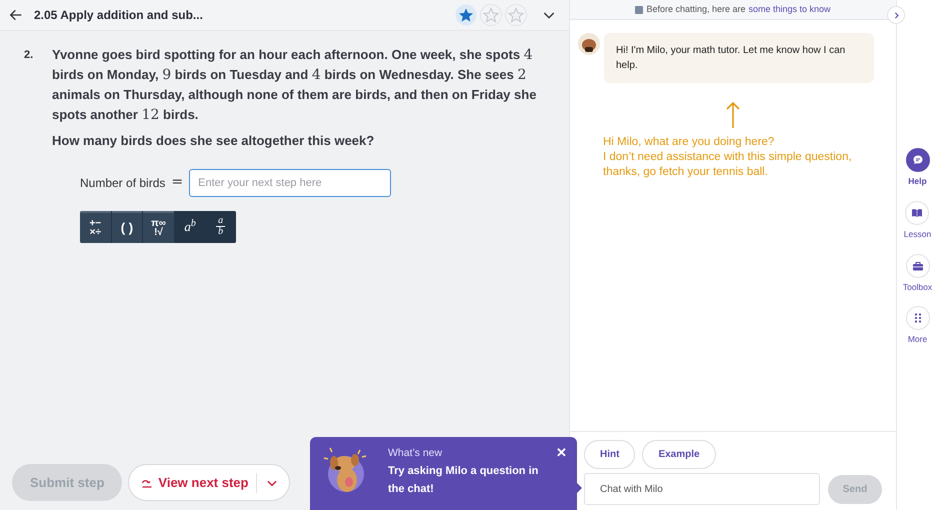  What do you see at coordinates (918, 160) in the screenshot?
I see `chat-icon` at bounding box center [918, 160].